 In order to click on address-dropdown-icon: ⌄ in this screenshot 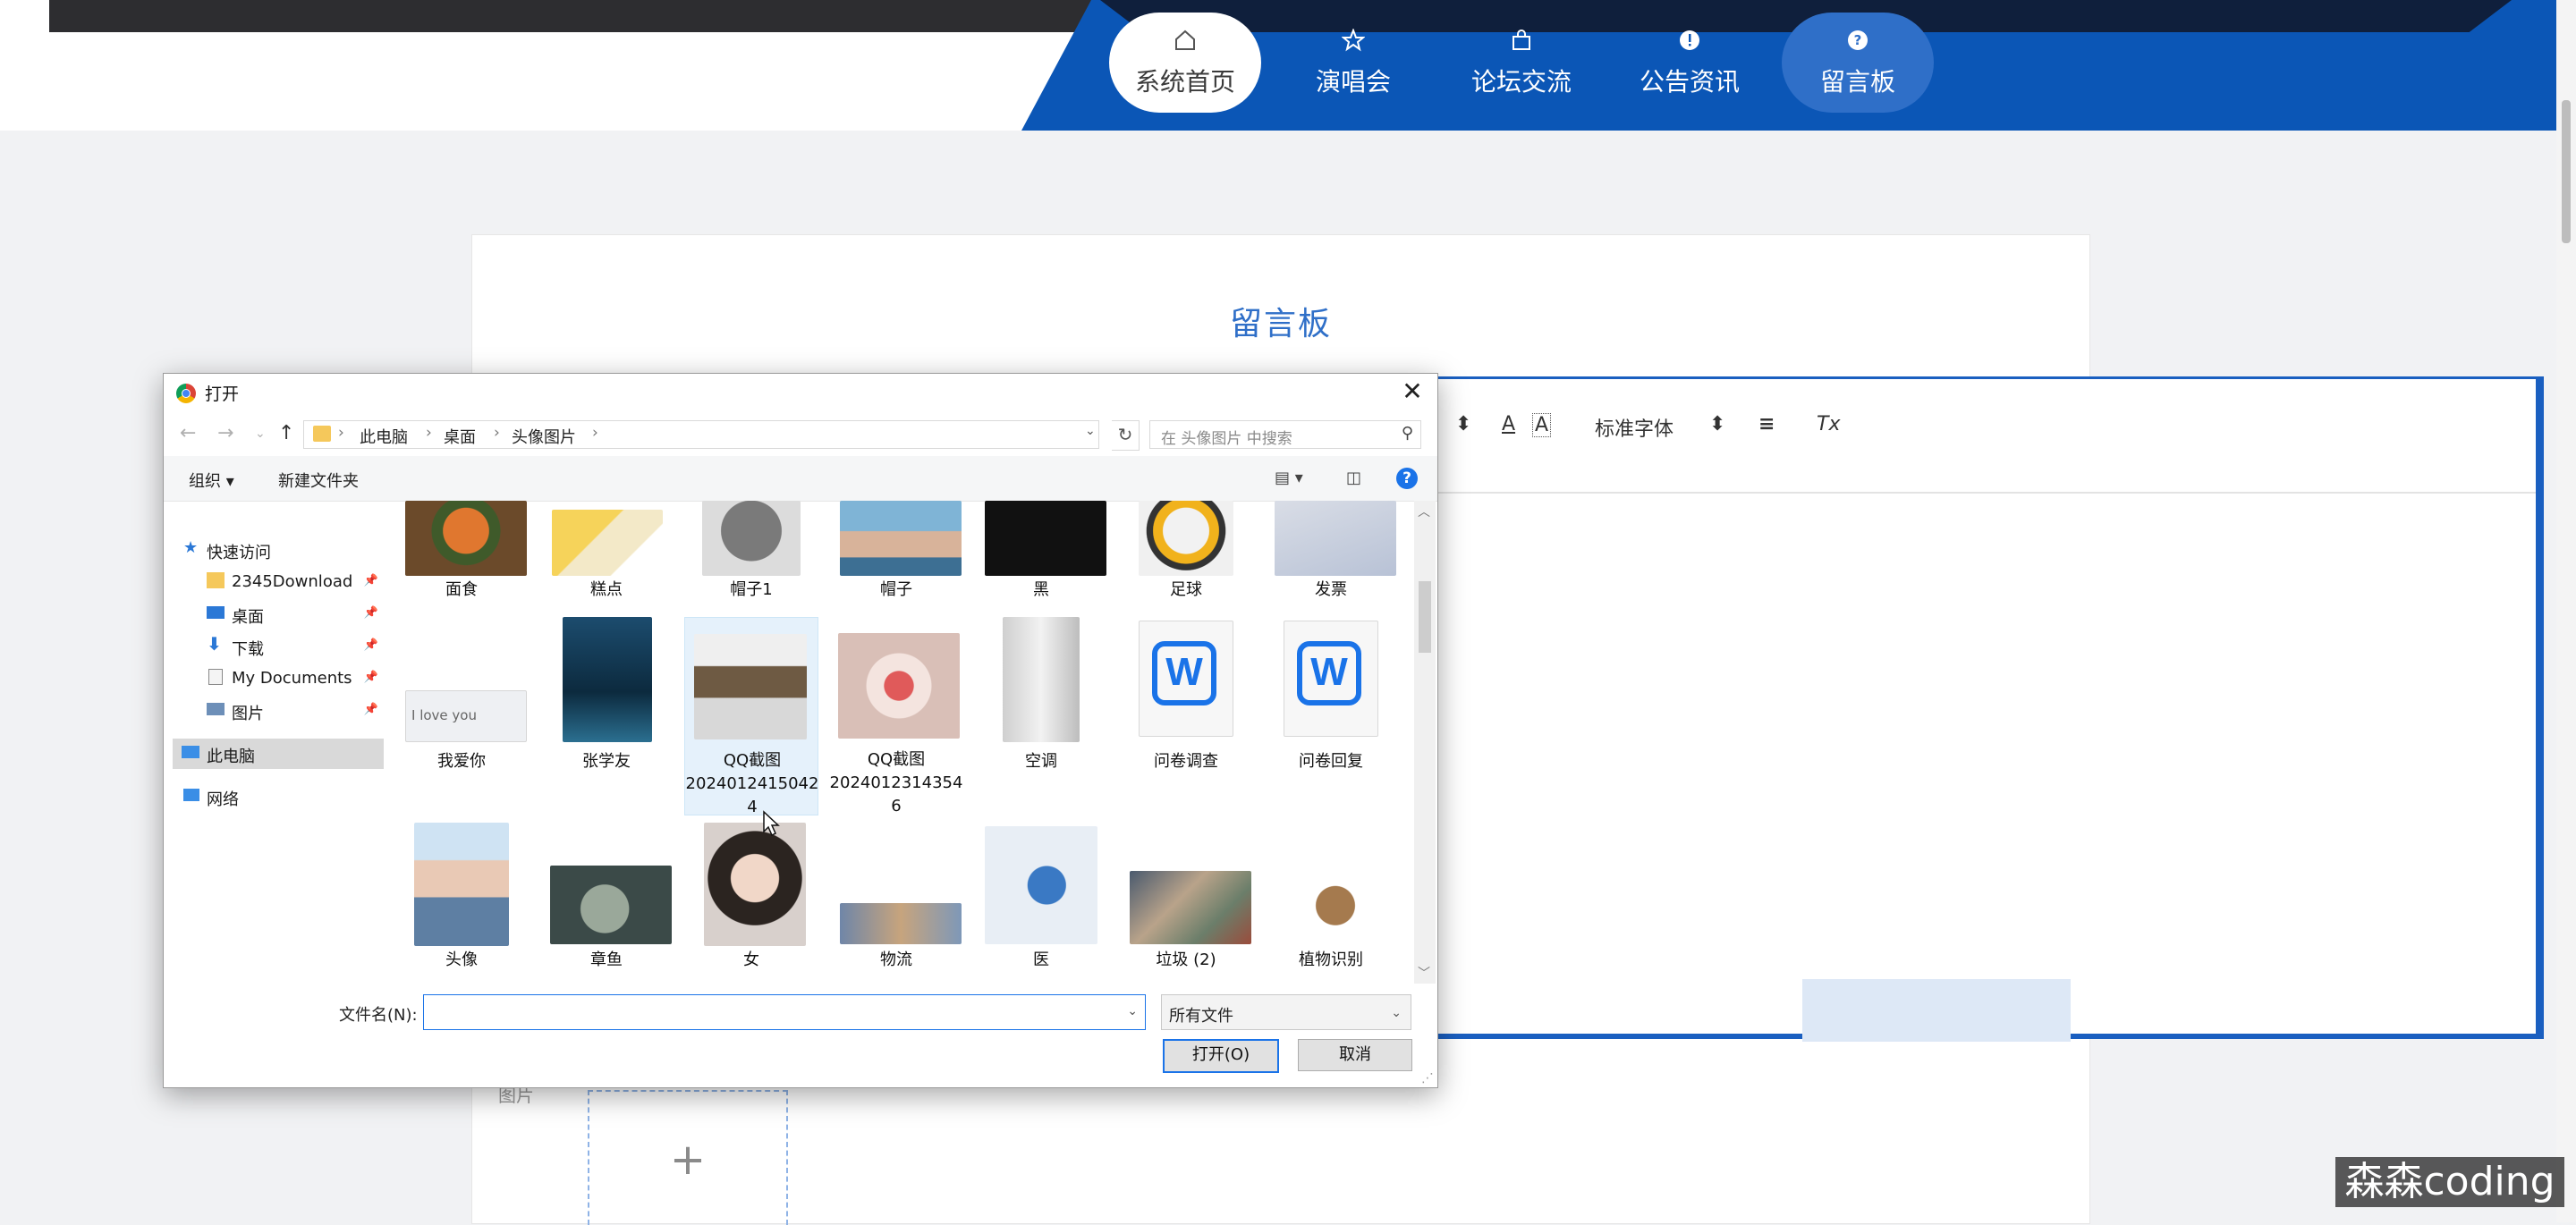, I will do `click(1090, 431)`.